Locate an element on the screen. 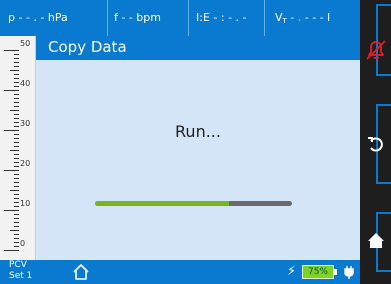 The width and height of the screenshot is (391, 284). scale-label: 50 is located at coordinates (25, 43).